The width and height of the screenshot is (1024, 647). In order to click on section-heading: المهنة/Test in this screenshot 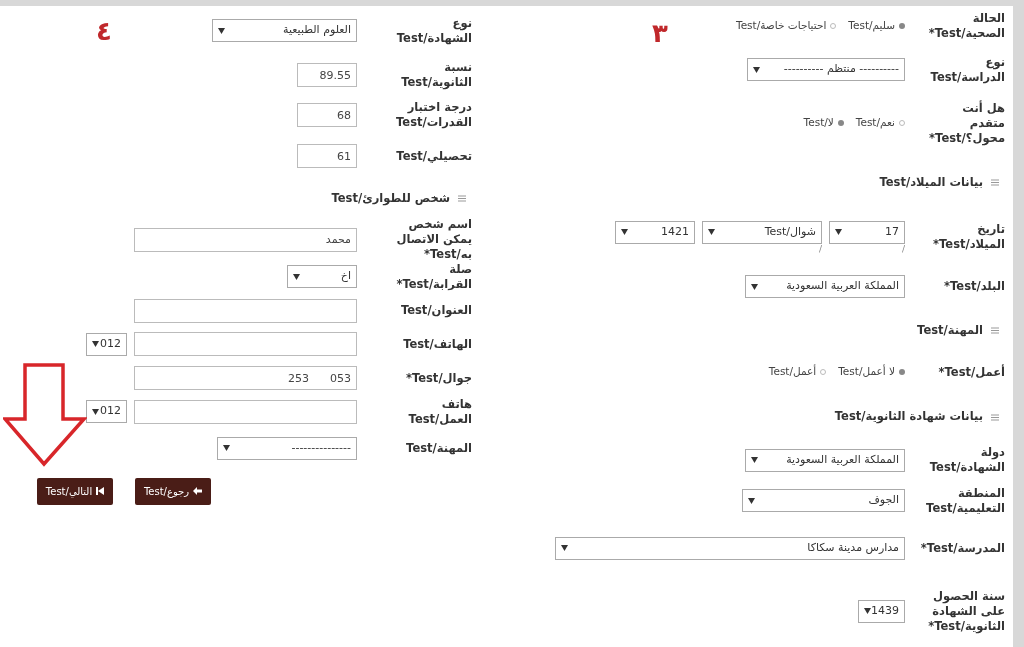, I will do `click(950, 330)`.